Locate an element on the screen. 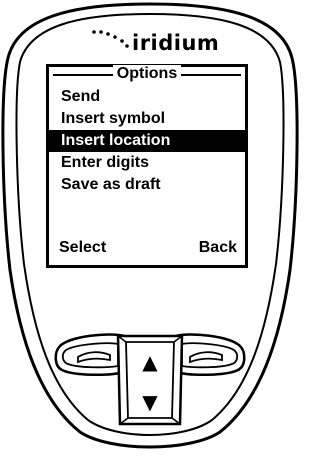 This screenshot has height=460, width=320. end-key is located at coordinates (210, 354).